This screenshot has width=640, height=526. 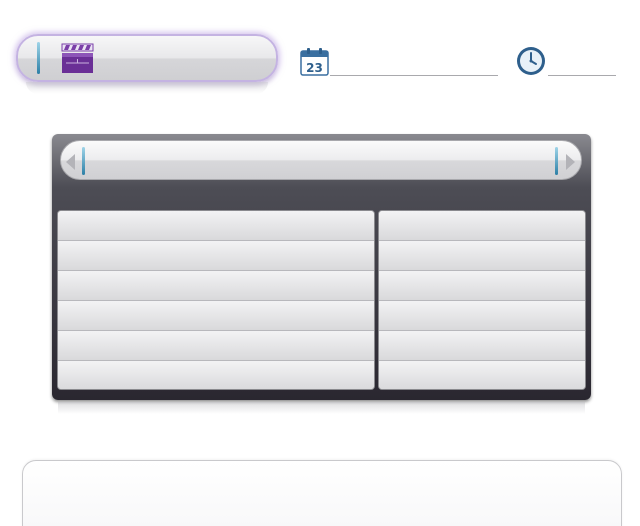 I want to click on text-cursor-start, so click(x=83, y=161).